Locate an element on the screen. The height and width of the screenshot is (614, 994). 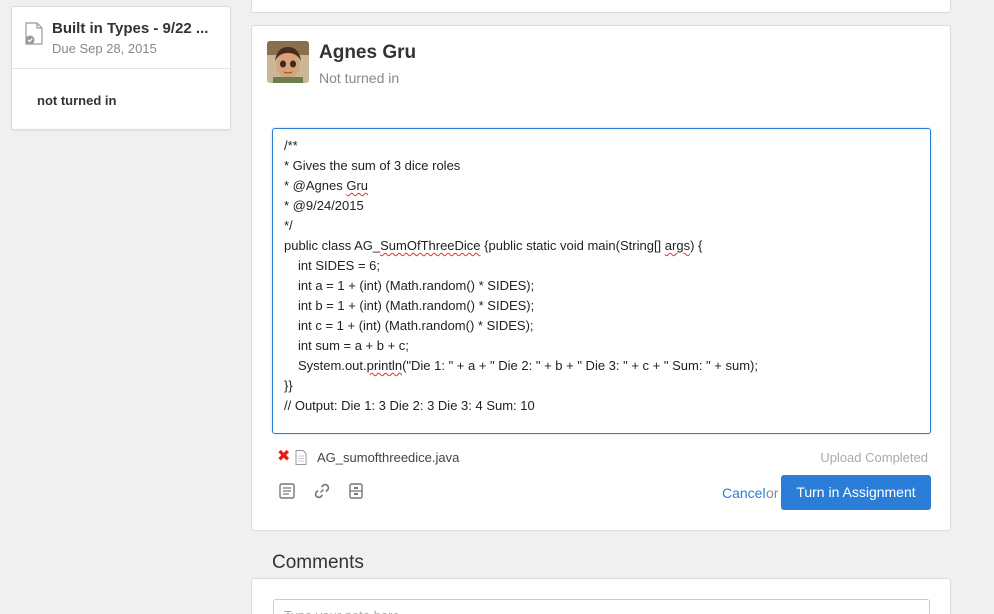
turn-in-button: Turn in Assignment is located at coordinates (856, 492).